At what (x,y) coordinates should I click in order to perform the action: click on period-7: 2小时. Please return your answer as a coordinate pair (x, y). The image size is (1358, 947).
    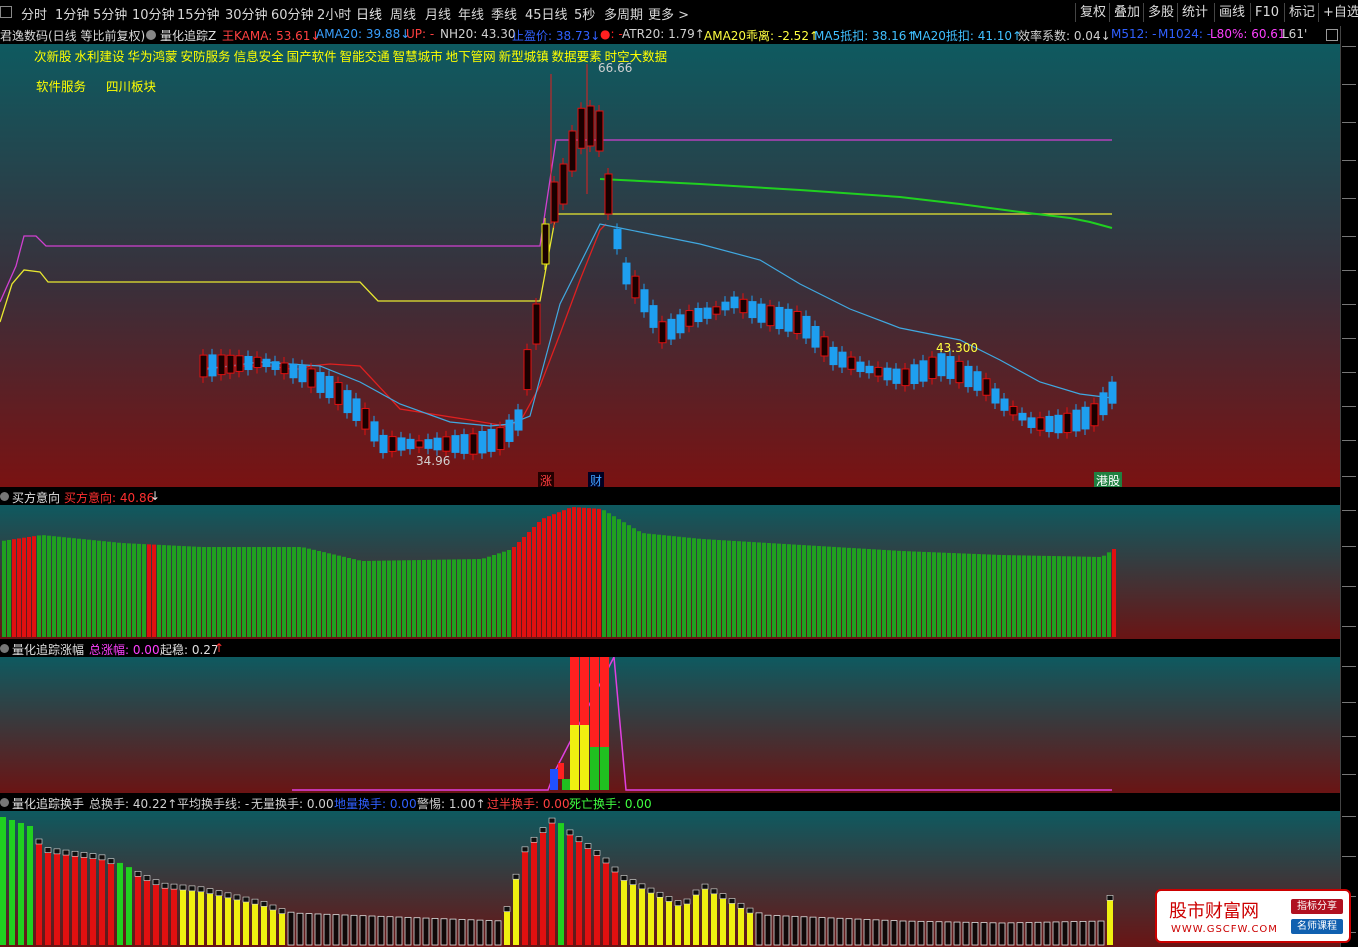
    Looking at the image, I should click on (334, 13).